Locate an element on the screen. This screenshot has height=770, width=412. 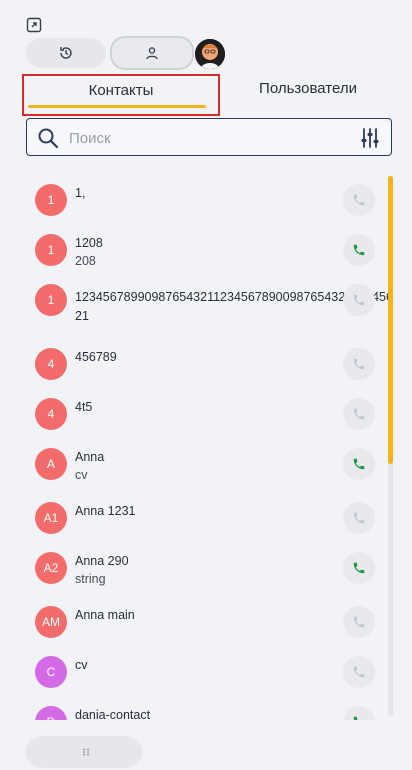
top-bar is located at coordinates (206, 36).